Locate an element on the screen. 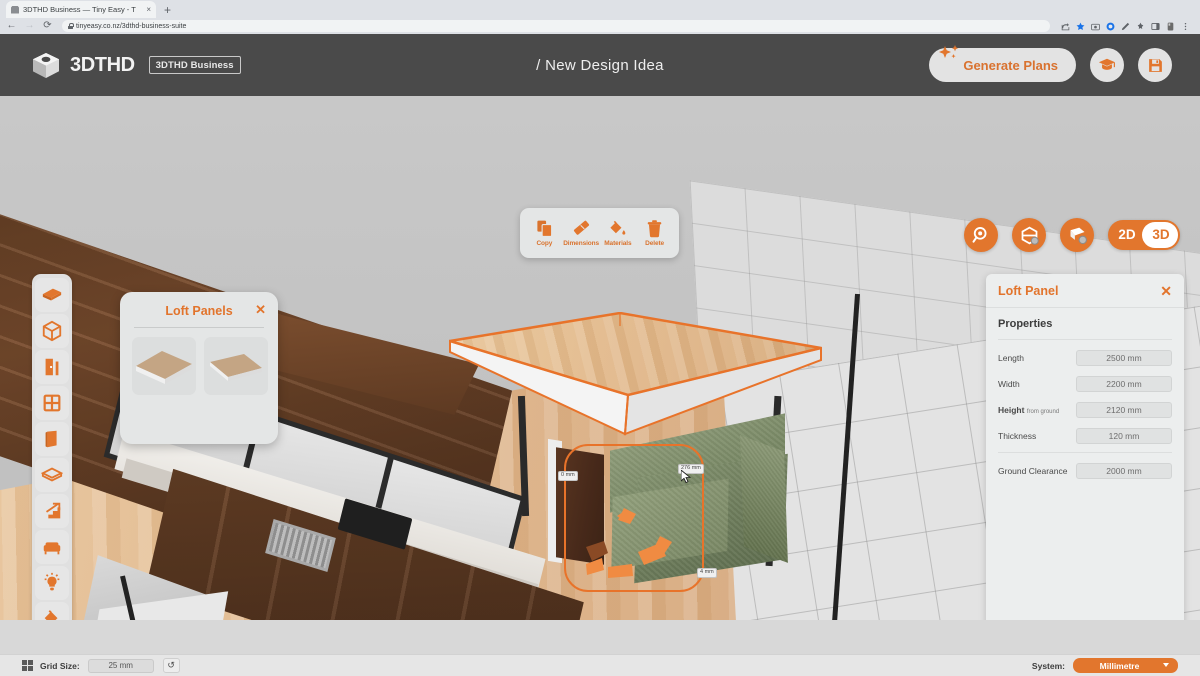  header-actions: Generate Plans is located at coordinates (1064, 63).